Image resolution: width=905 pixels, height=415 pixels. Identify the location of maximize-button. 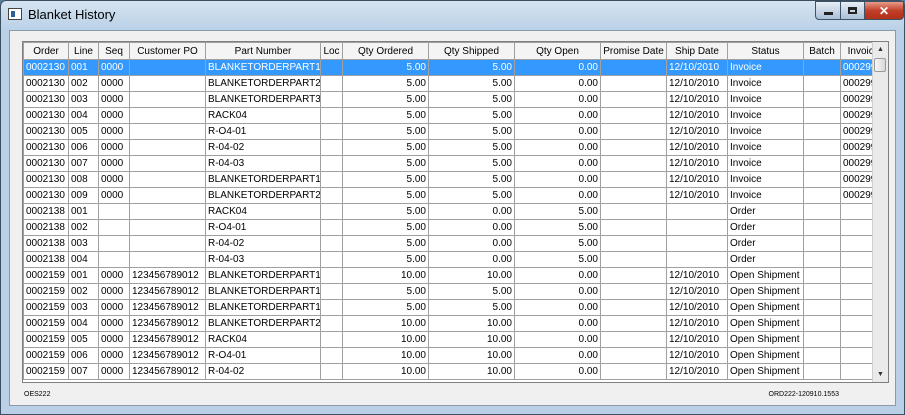
(852, 10).